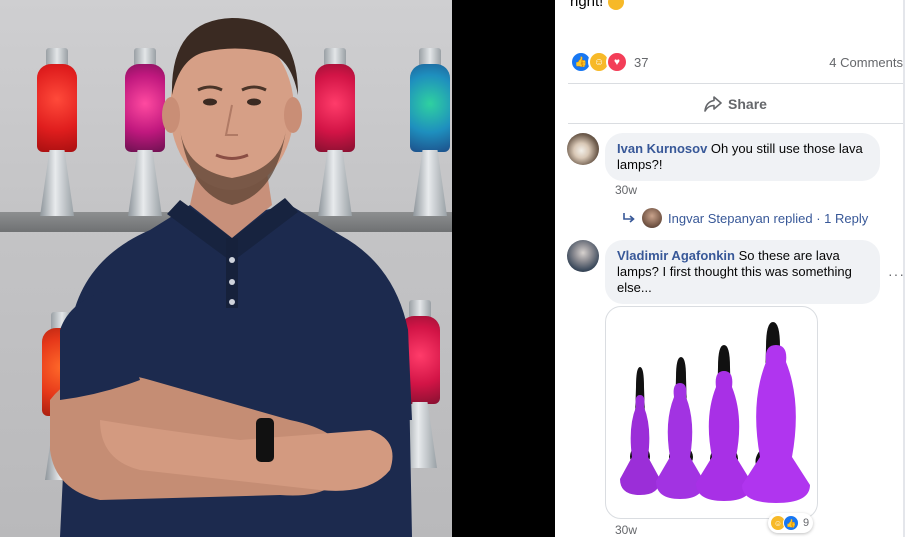 The height and width of the screenshot is (537, 905). I want to click on love-icon: ♥, so click(617, 62).